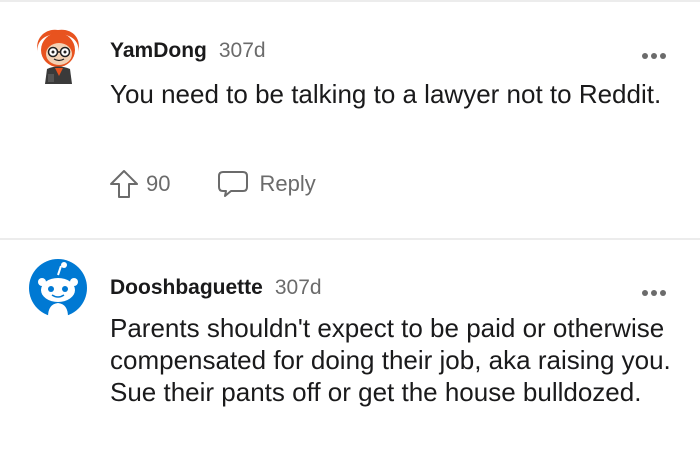 The height and width of the screenshot is (455, 700). Describe the element at coordinates (158, 50) in the screenshot. I see `username: YamDong` at that location.